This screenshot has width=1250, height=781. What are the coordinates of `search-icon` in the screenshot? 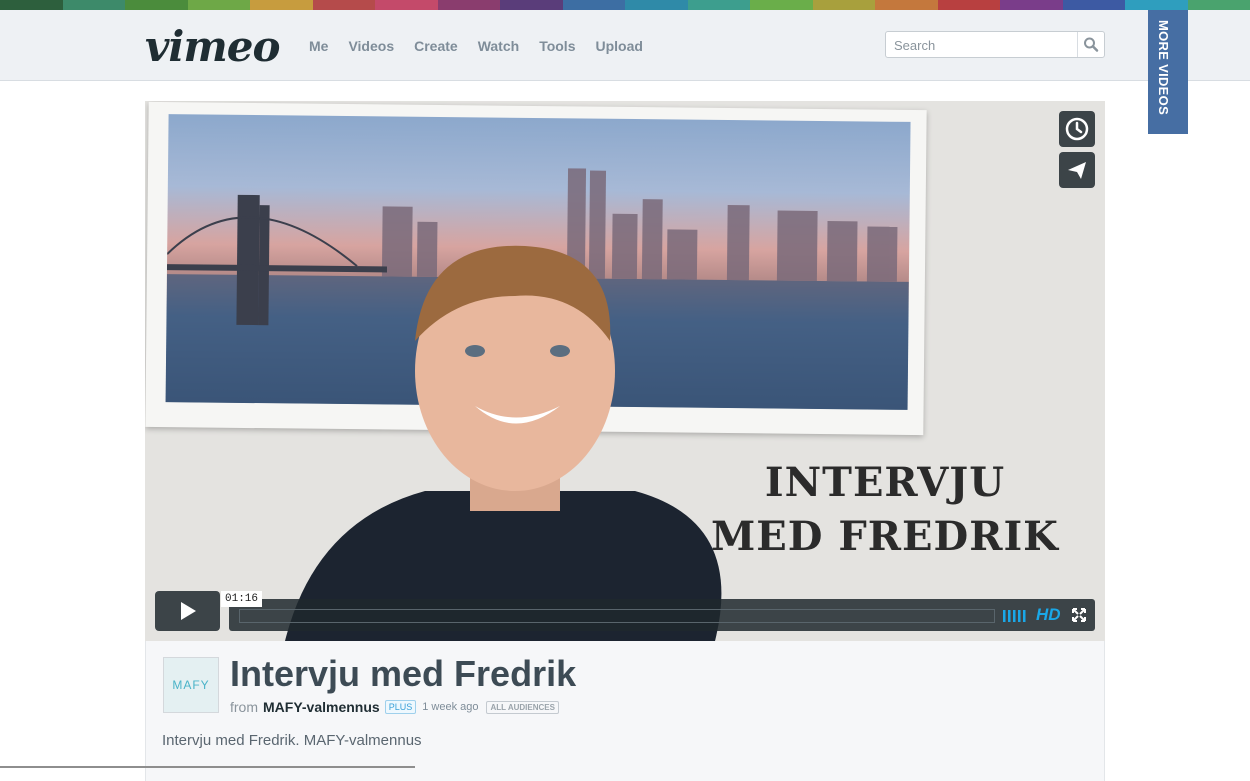 It's located at (1091, 44).